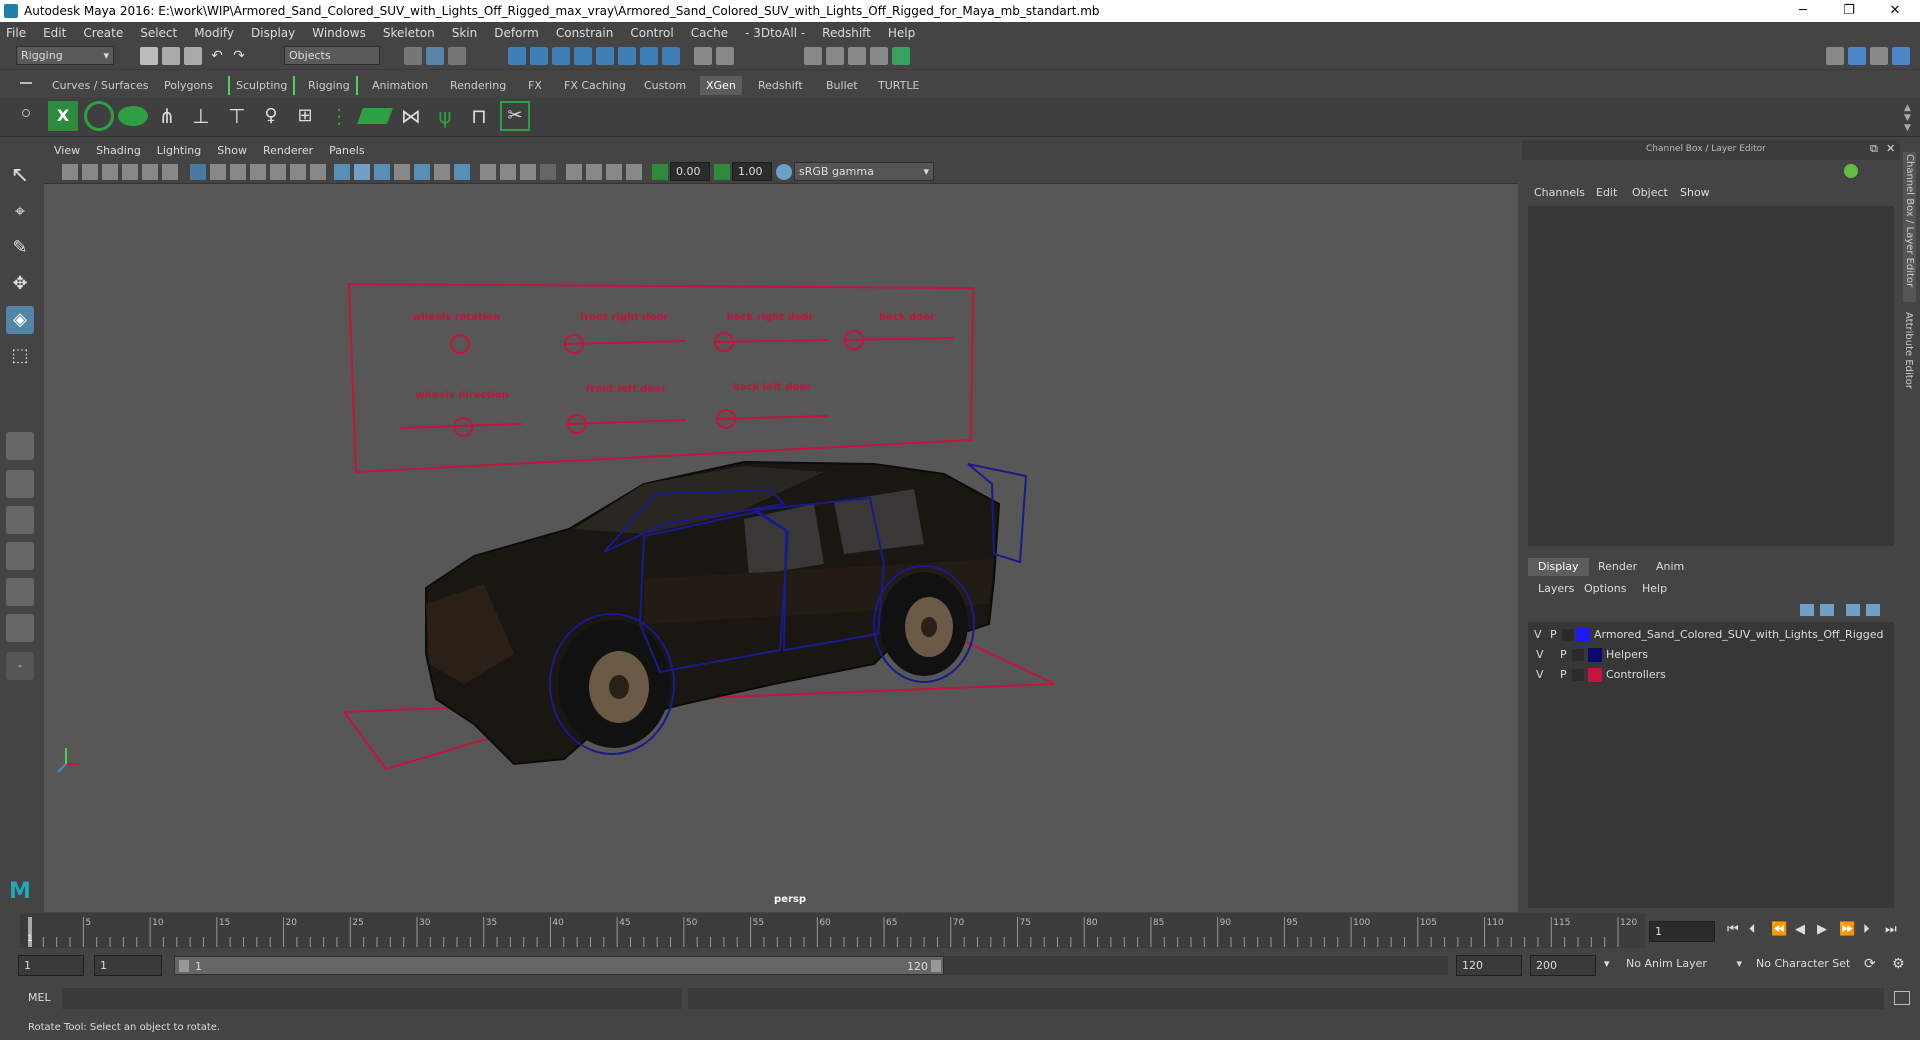 The image size is (1920, 1040). What do you see at coordinates (188, 85) in the screenshot?
I see `tab-polygons: Polygons` at bounding box center [188, 85].